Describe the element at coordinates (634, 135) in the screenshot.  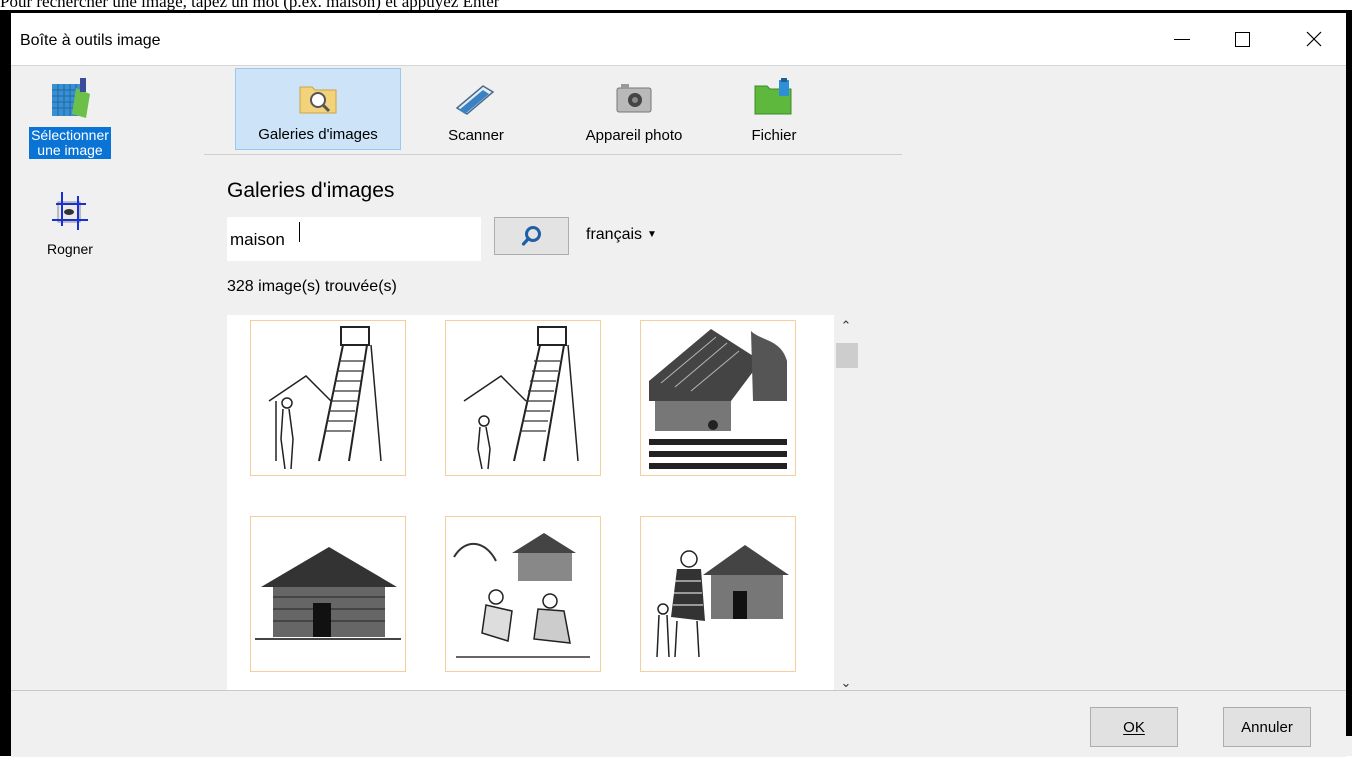
I see `tab-camera-label: Appareil photo` at that location.